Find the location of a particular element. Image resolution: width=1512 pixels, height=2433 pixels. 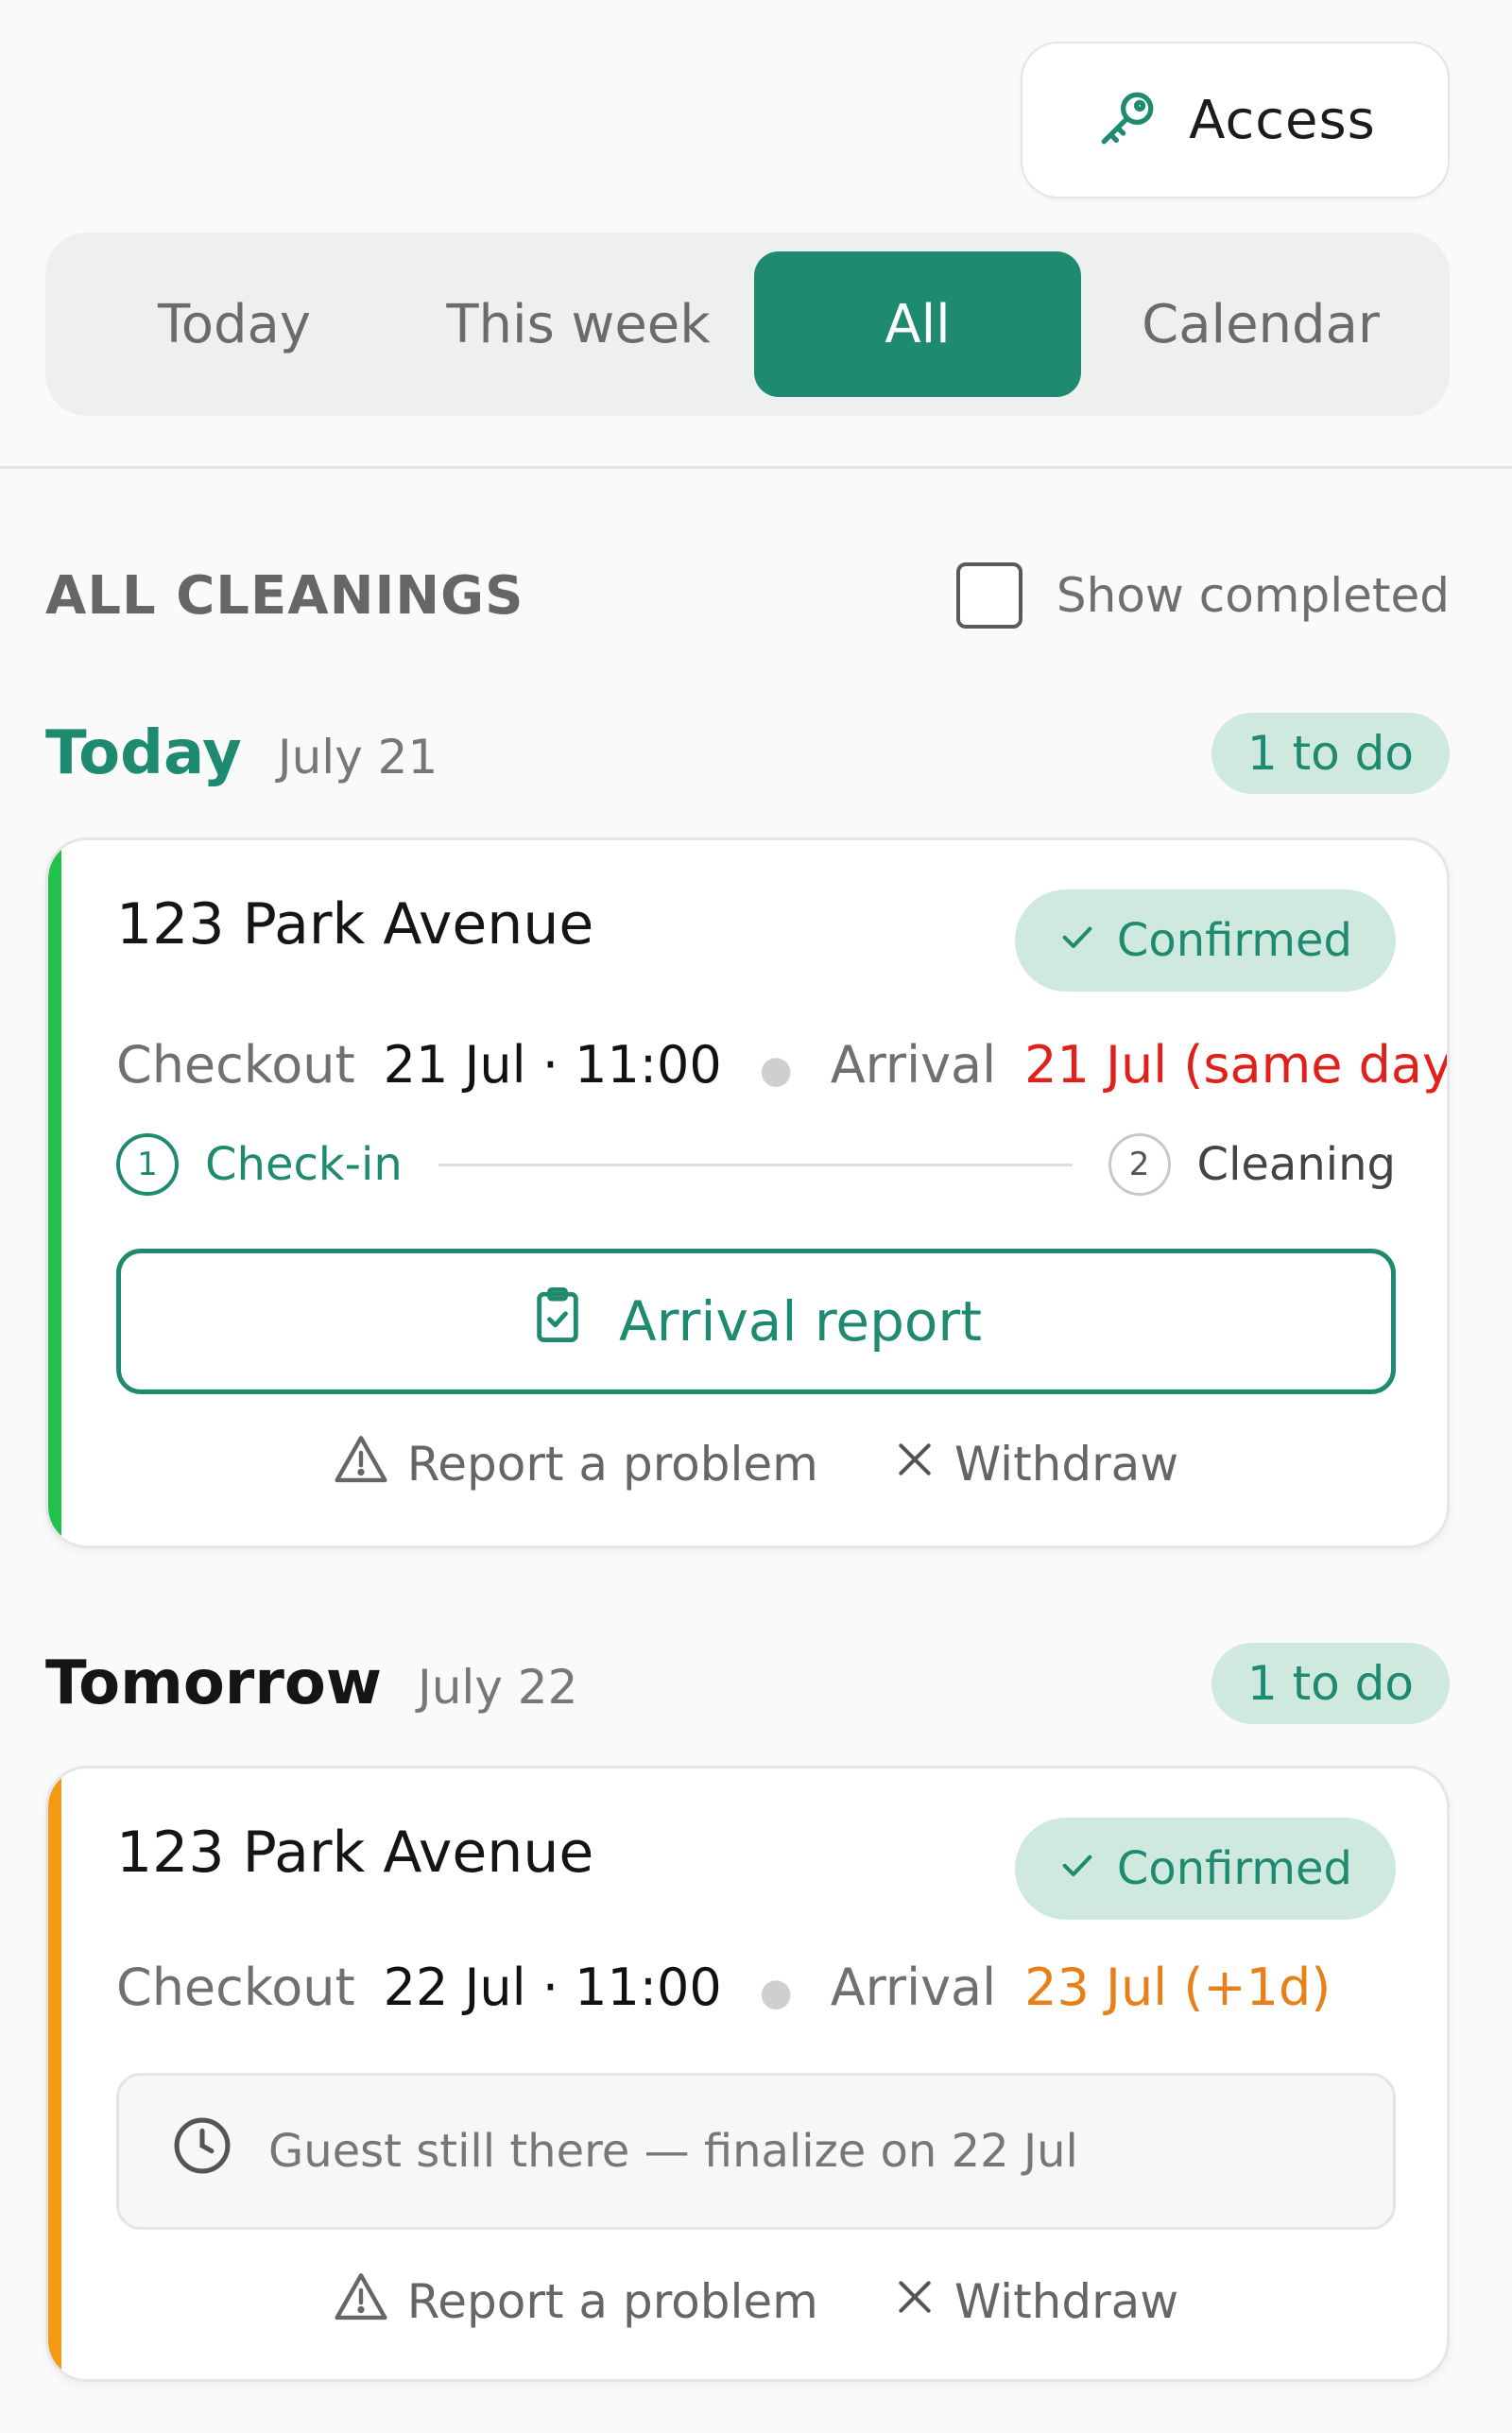

day-group-header: Today July 21 1 to do is located at coordinates (747, 754).